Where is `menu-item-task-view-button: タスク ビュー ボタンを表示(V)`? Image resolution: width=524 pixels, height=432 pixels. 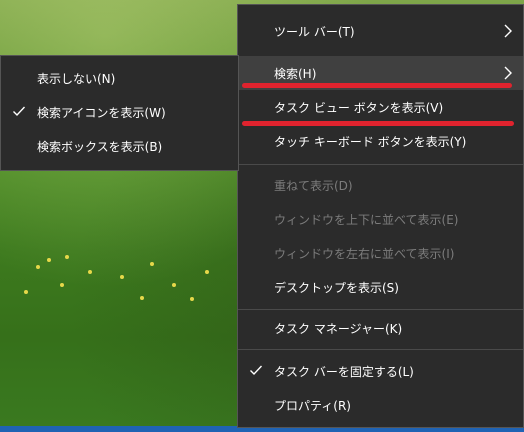
menu-item-task-view-button: タスク ビュー ボタンを表示(V) is located at coordinates (380, 107).